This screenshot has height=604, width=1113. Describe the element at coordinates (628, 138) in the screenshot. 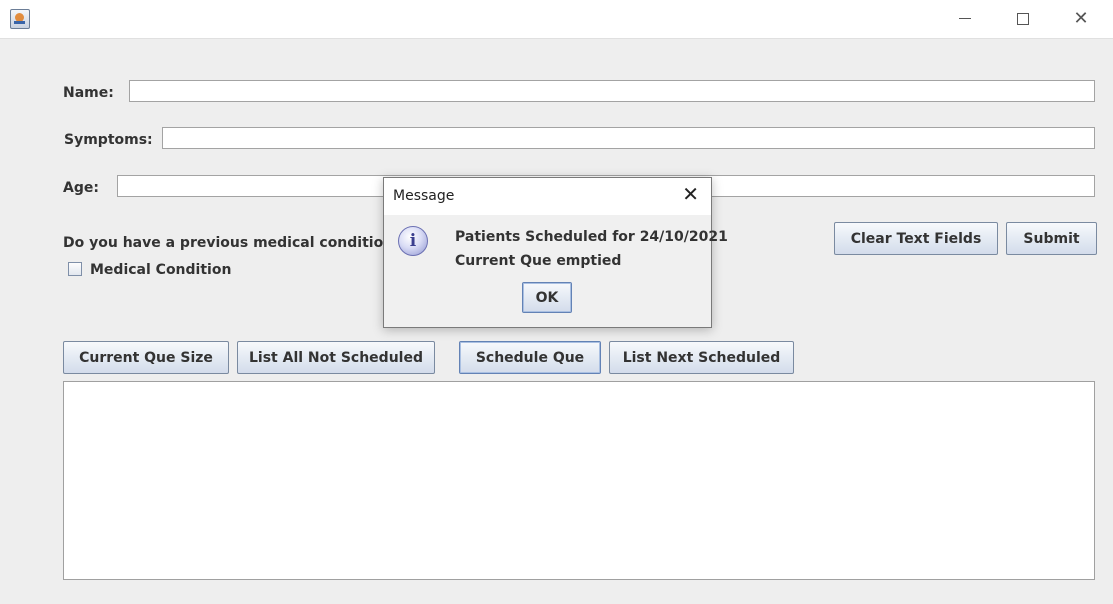

I see `symptoms-input` at that location.